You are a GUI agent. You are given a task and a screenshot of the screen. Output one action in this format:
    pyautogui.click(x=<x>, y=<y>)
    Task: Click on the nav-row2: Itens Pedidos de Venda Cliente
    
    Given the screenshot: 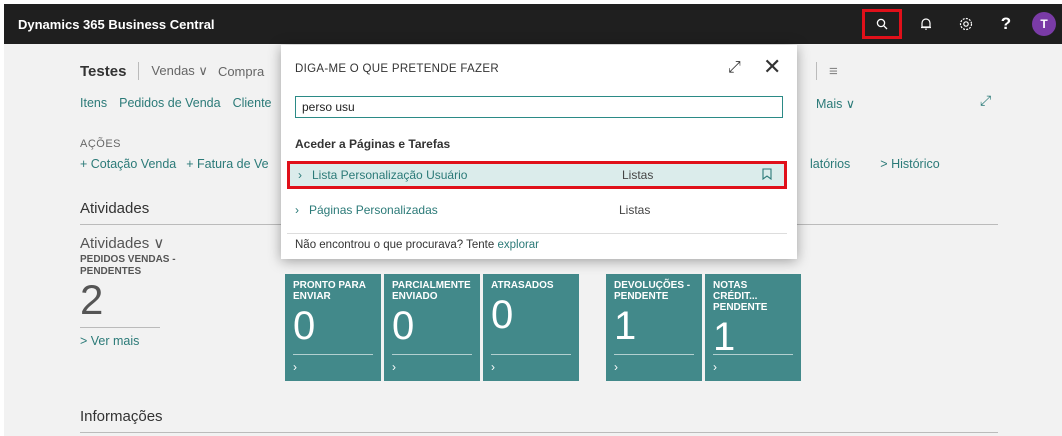 What is the action you would take?
    pyautogui.click(x=182, y=103)
    